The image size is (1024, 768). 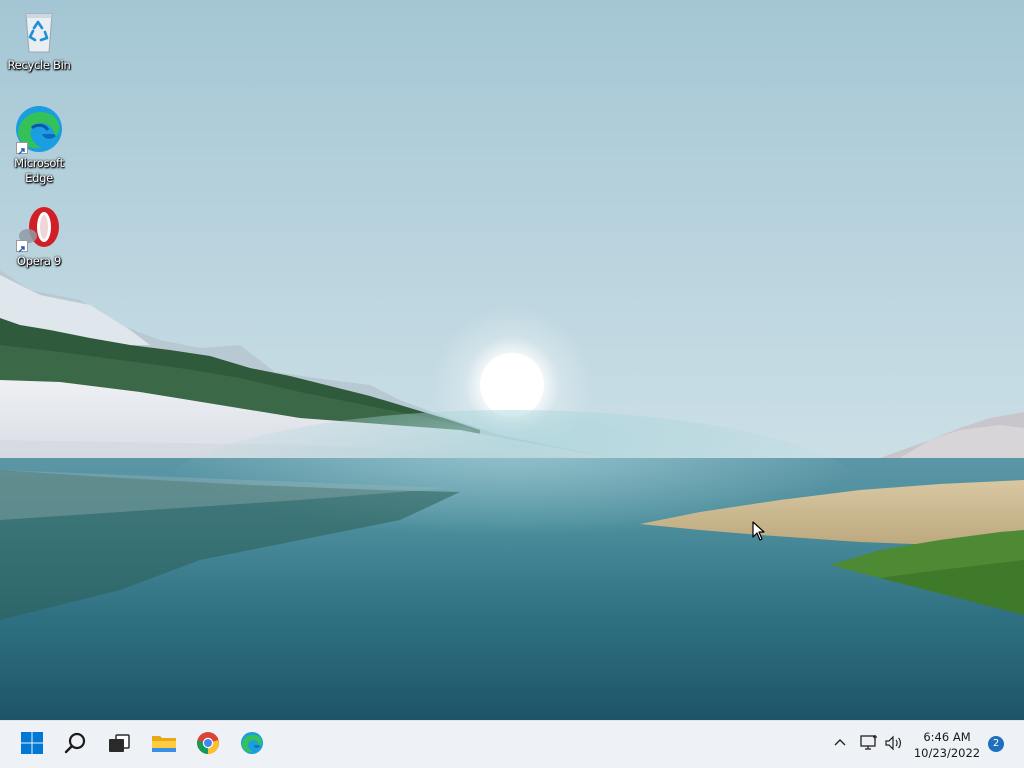 I want to click on clock: 6:46 AM 10/23/2022, so click(x=947, y=745).